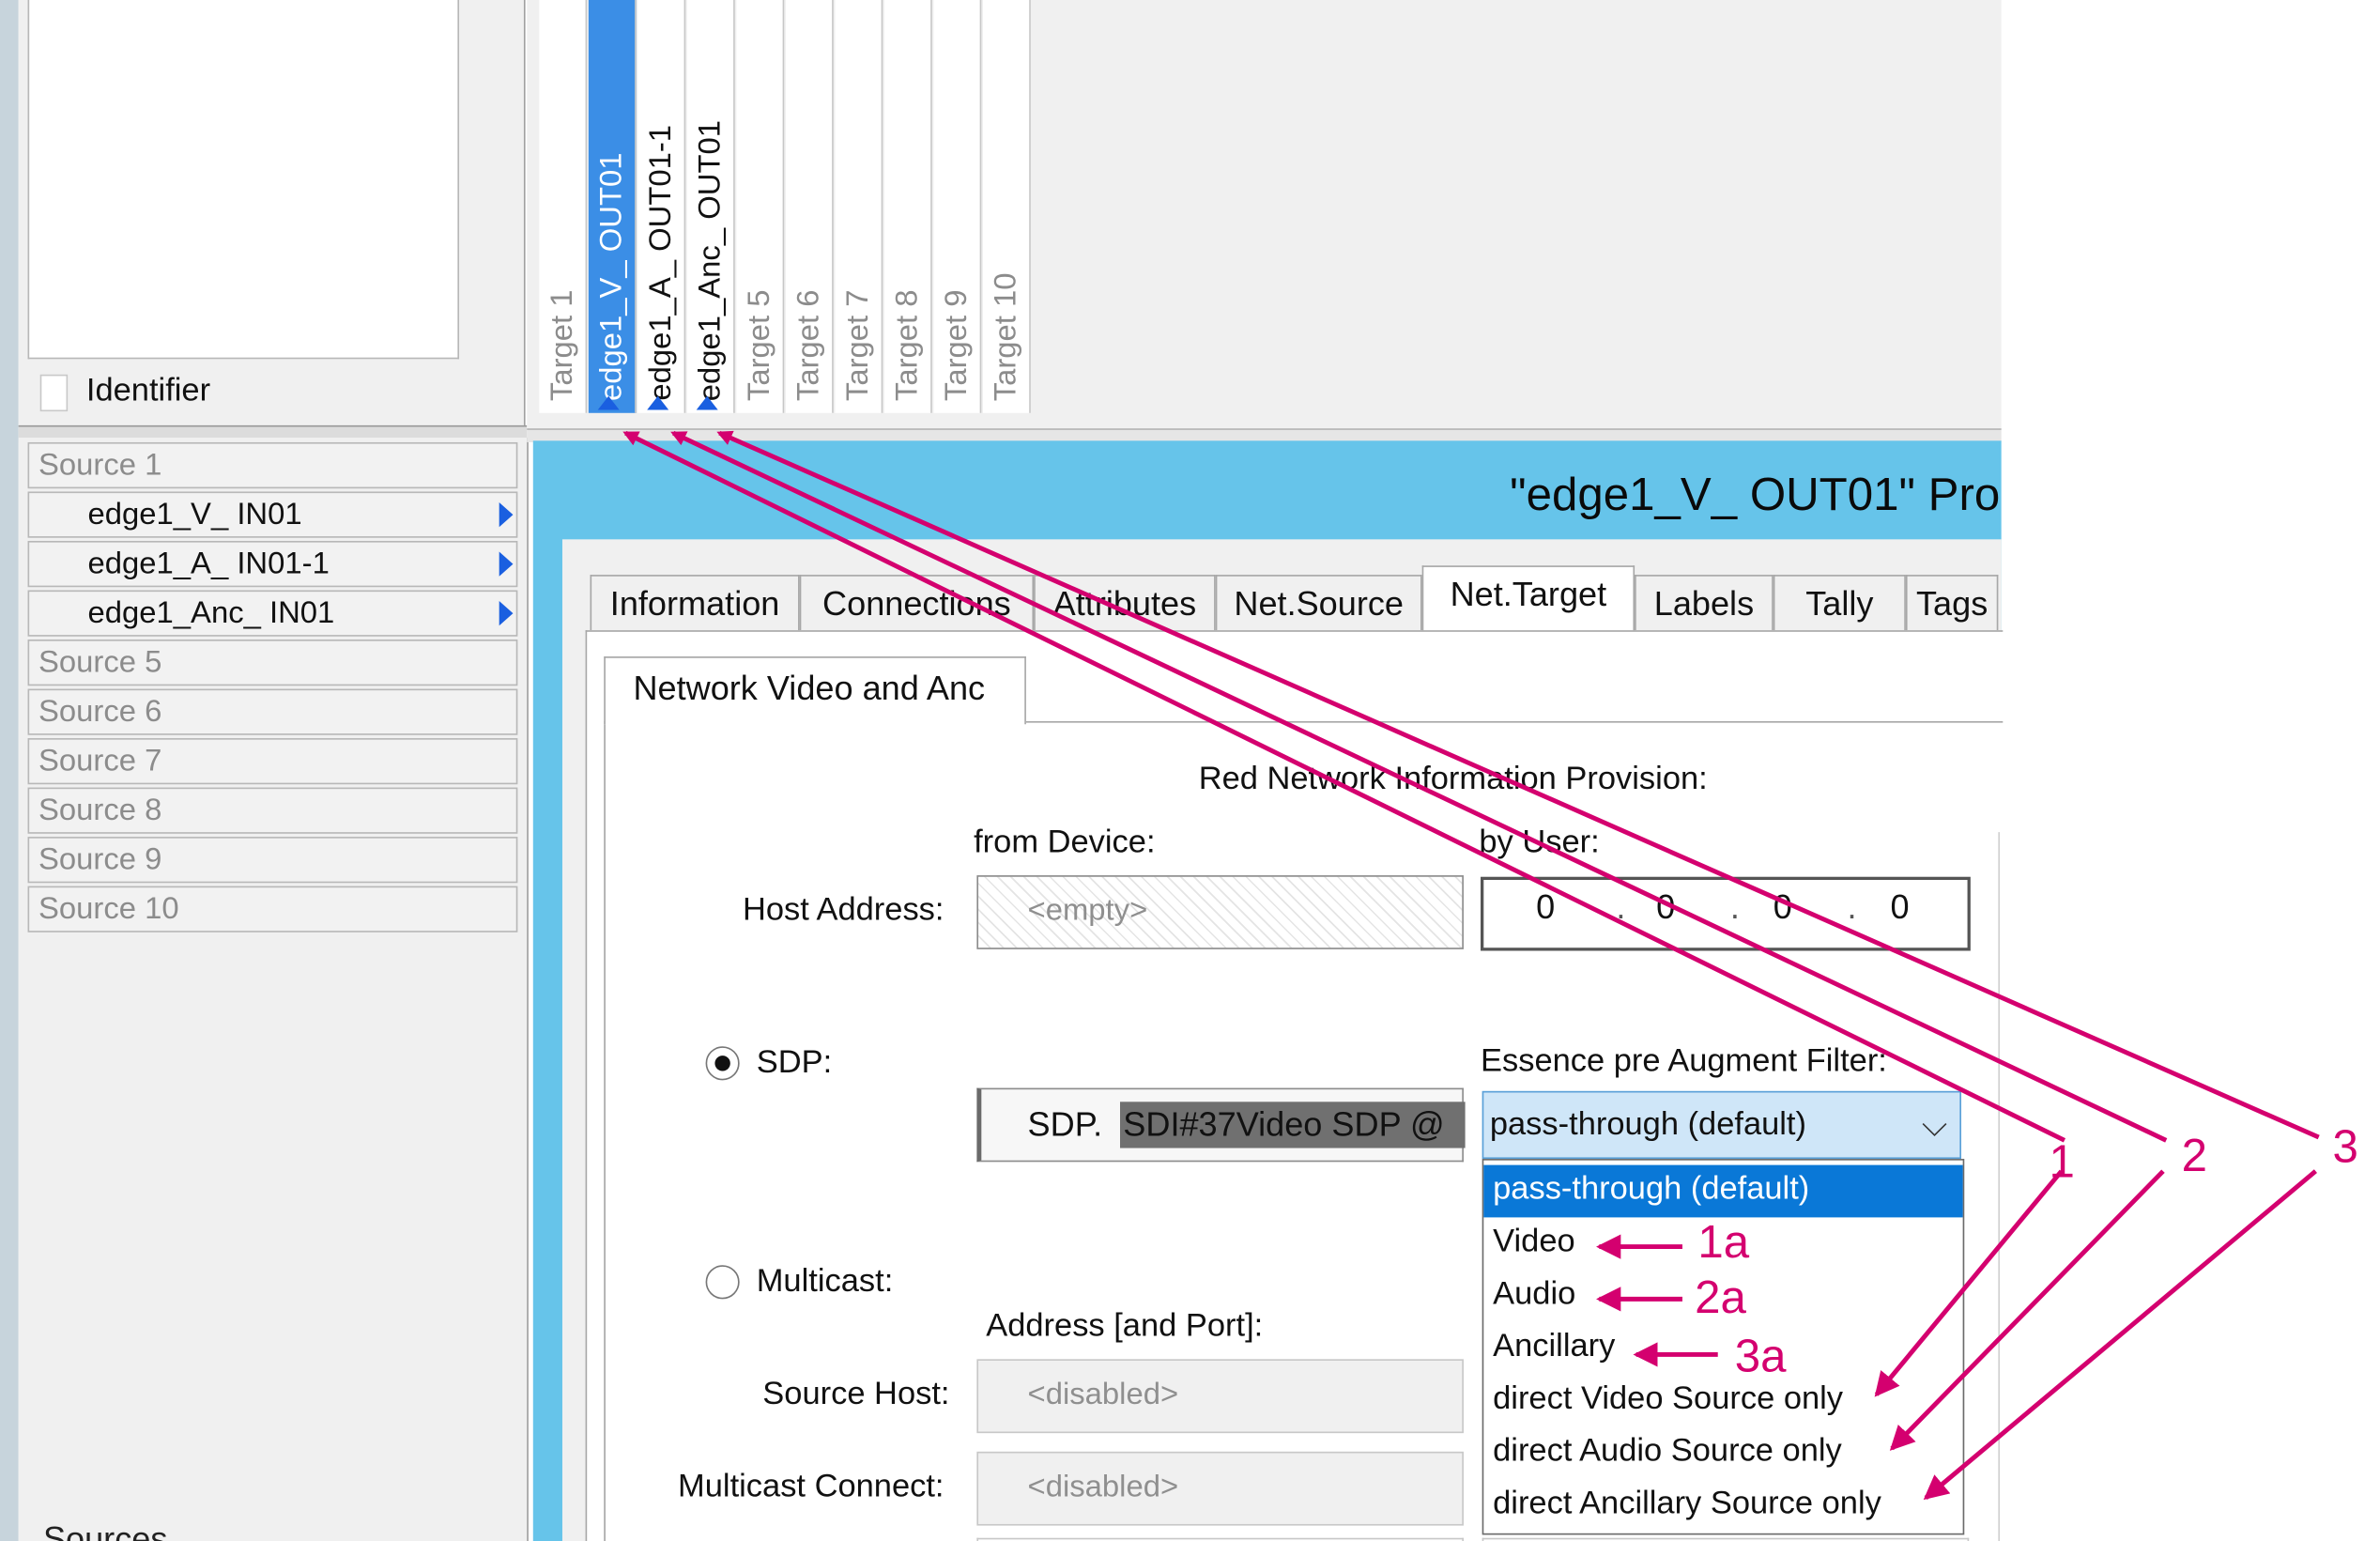 The height and width of the screenshot is (1541, 2380). Describe the element at coordinates (2194, 1156) in the screenshot. I see `annotation-2: 2` at that location.